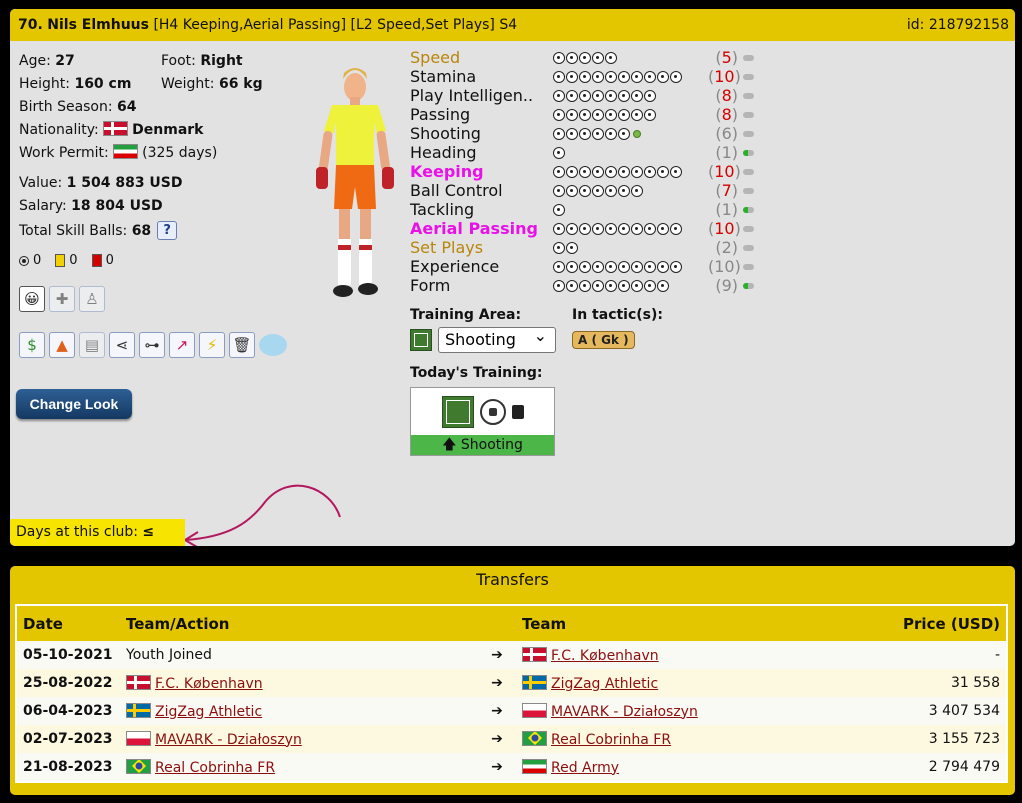 Image resolution: width=1022 pixels, height=803 pixels. Describe the element at coordinates (435, 57) in the screenshot. I see `skill-name: Speed` at that location.